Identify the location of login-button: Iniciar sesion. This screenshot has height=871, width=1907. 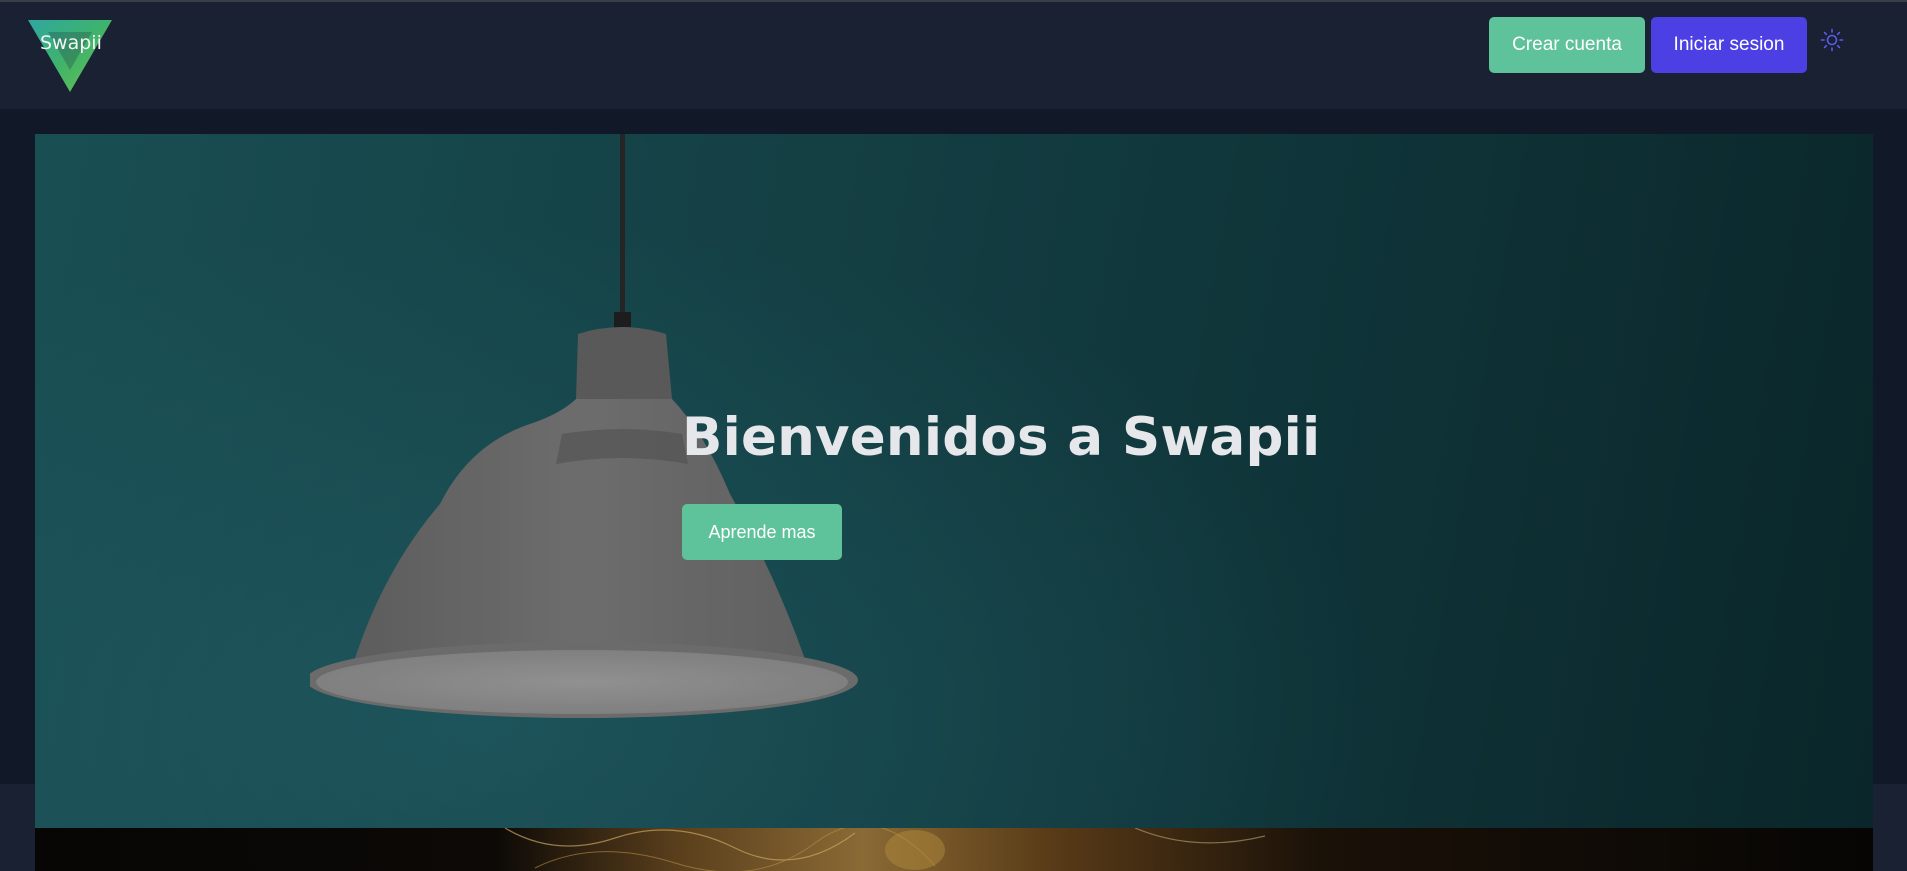
(1729, 45).